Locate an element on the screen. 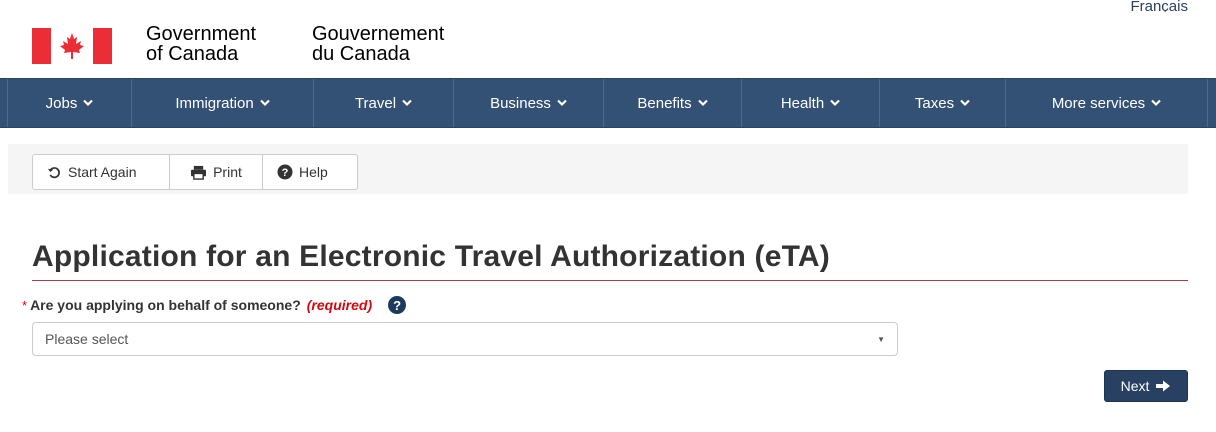 The width and height of the screenshot is (1216, 432). canada-flag-logo is located at coordinates (72, 46).